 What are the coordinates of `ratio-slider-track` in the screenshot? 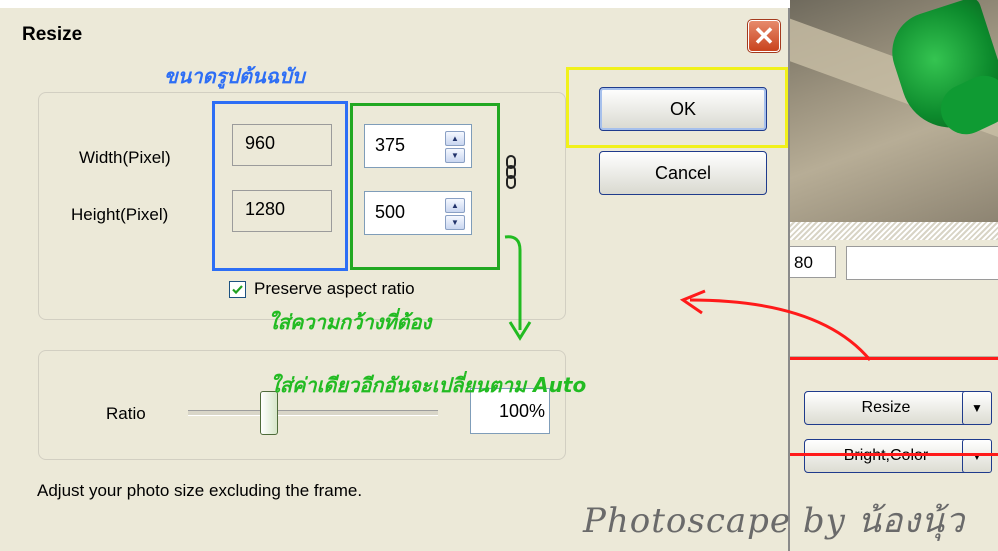 It's located at (313, 413).